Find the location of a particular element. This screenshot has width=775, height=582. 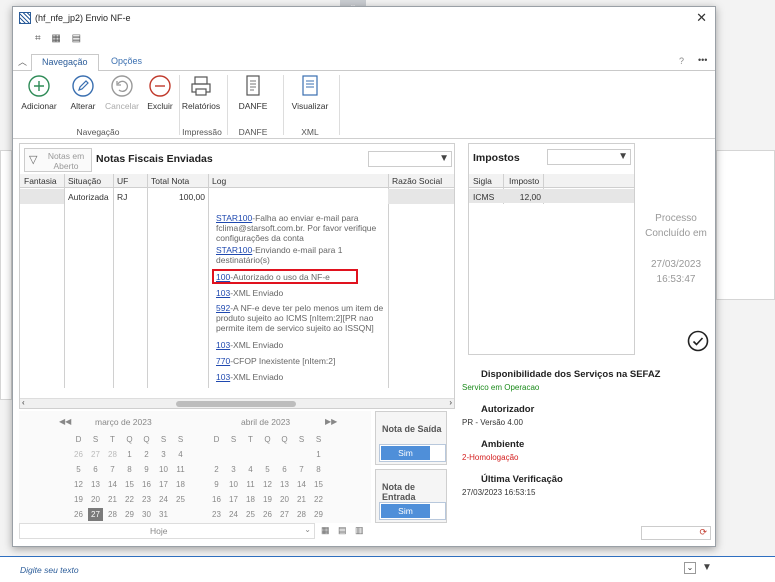

nota-saida-toggle: Sim is located at coordinates (412, 453).